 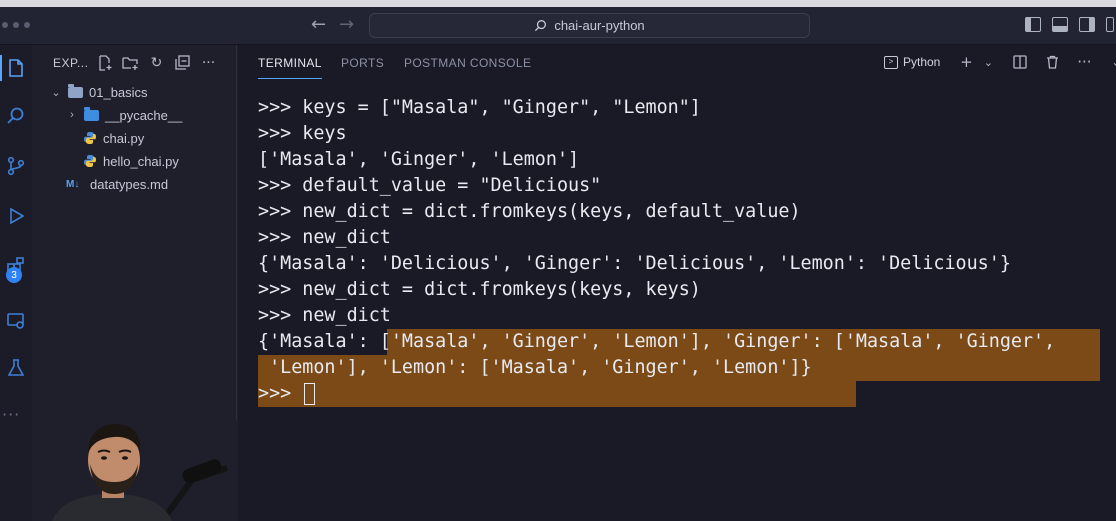 I want to click on close-dot, so click(x=5, y=25).